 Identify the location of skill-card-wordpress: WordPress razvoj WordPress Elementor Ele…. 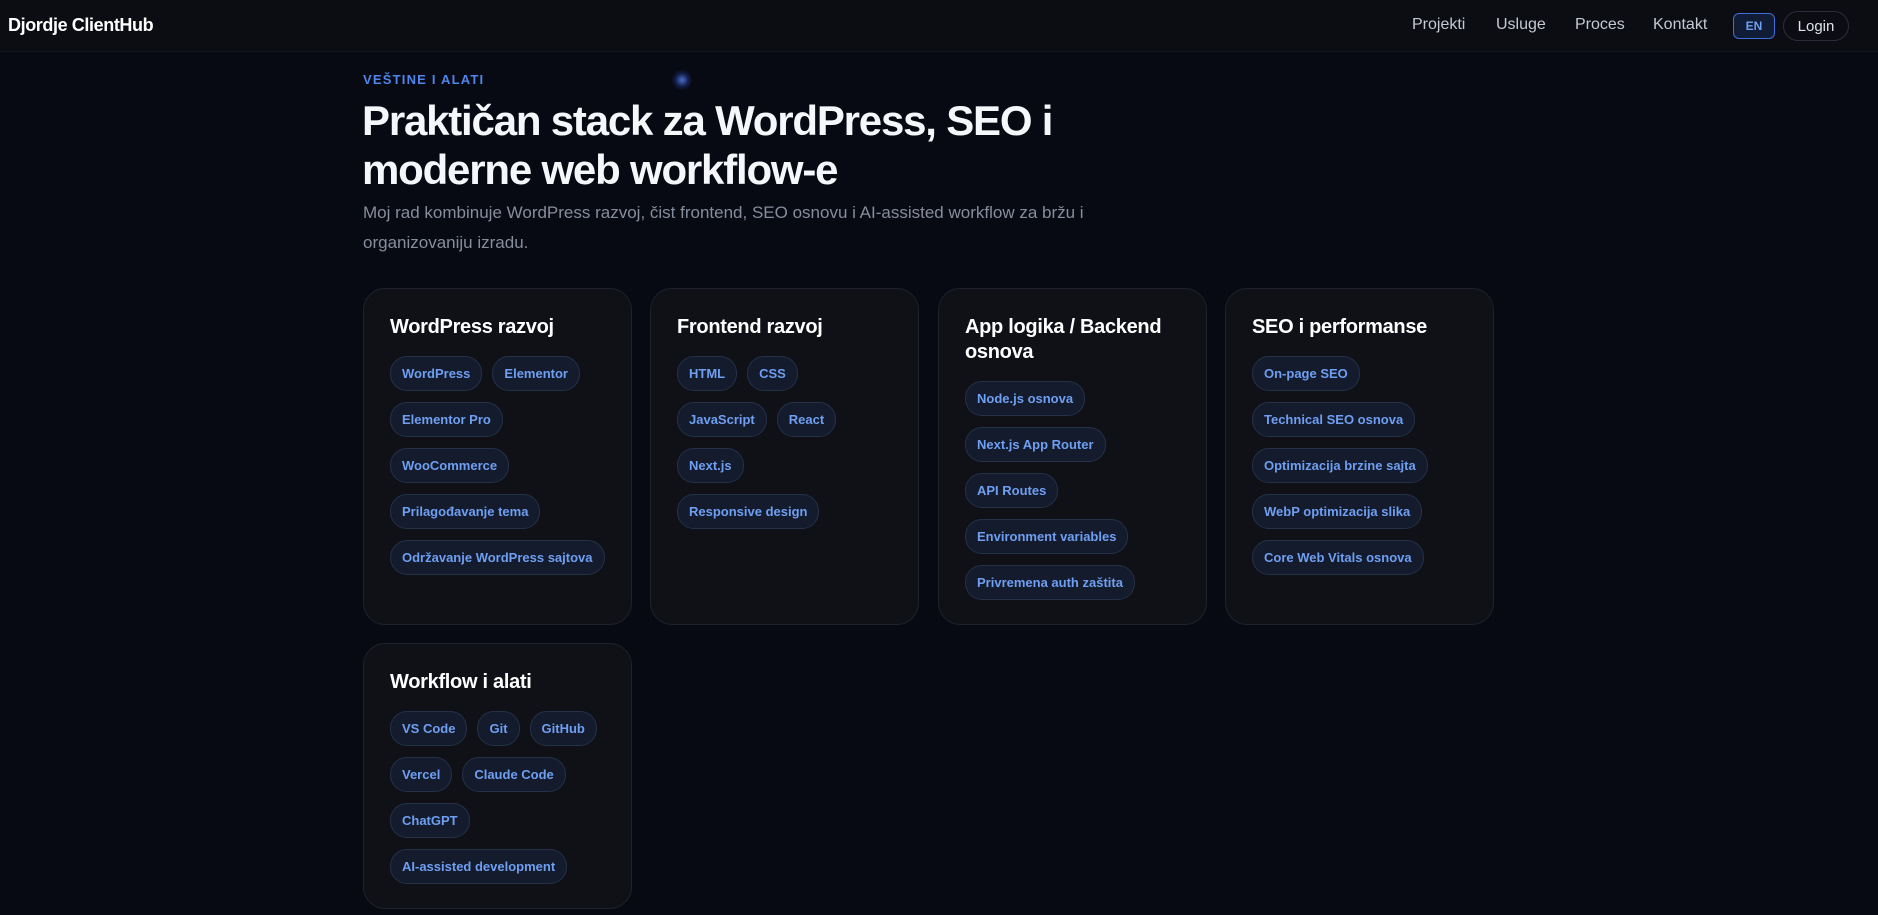
(497, 456).